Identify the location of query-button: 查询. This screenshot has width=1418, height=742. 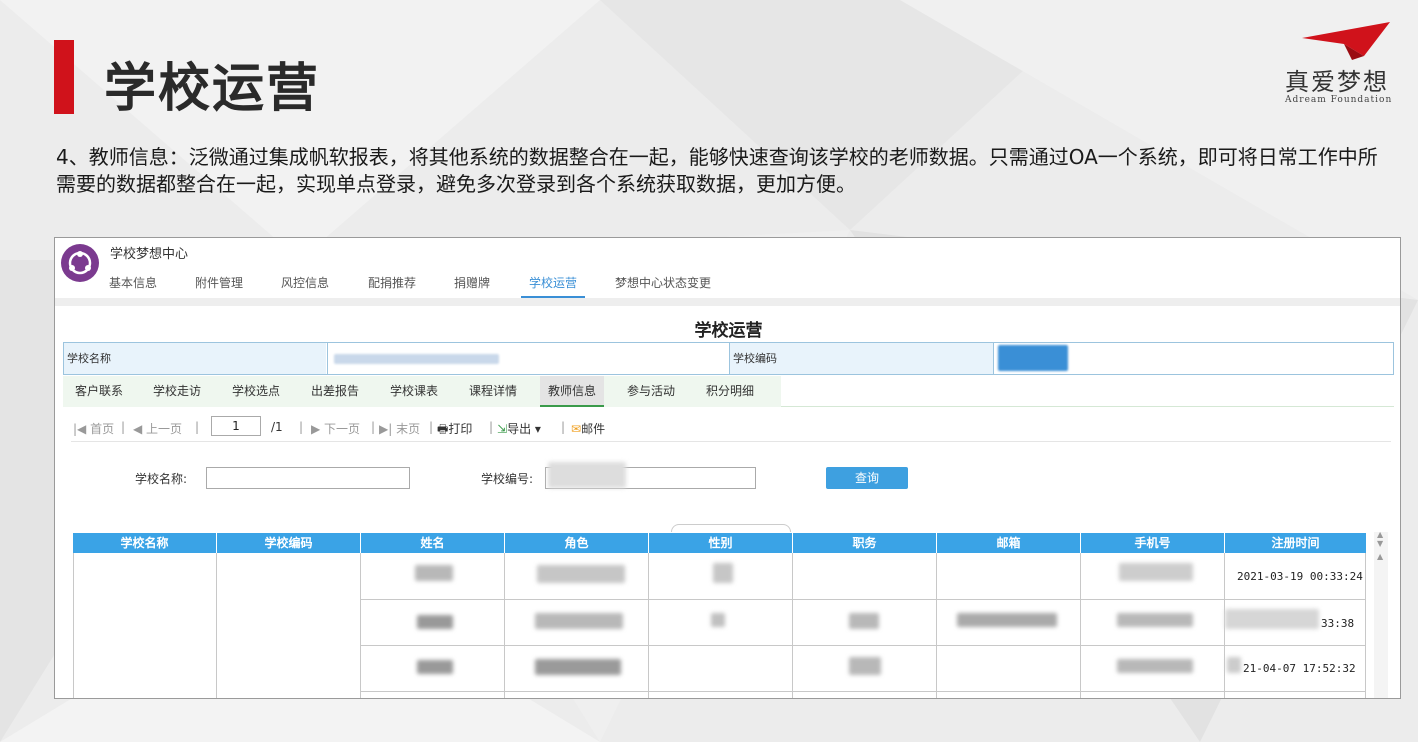
(867, 478).